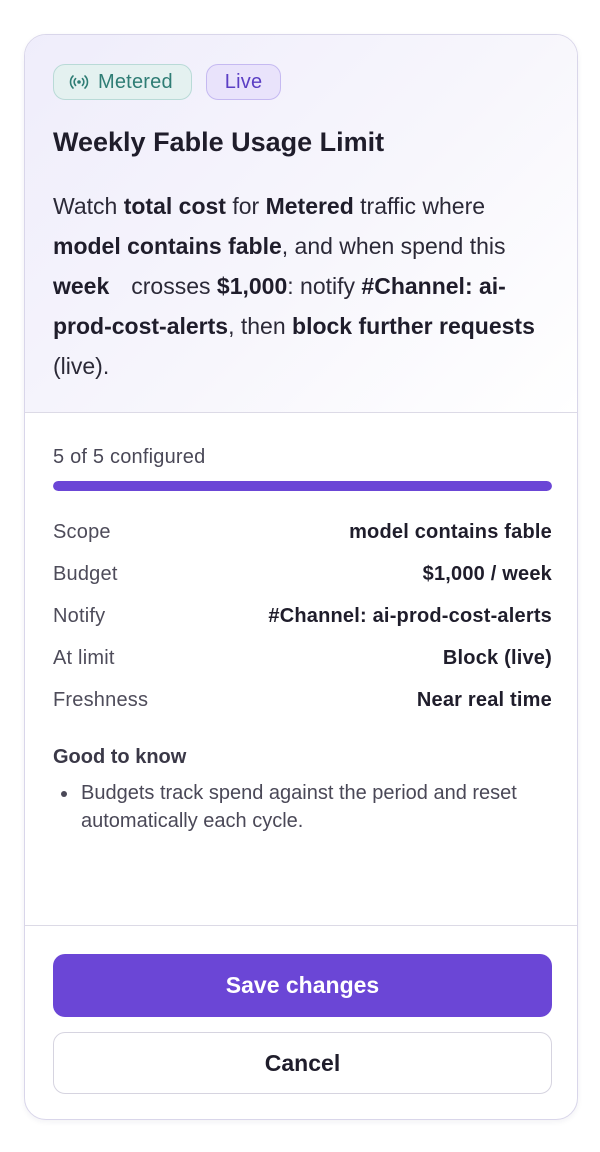  I want to click on summary-text: , then, so click(260, 326).